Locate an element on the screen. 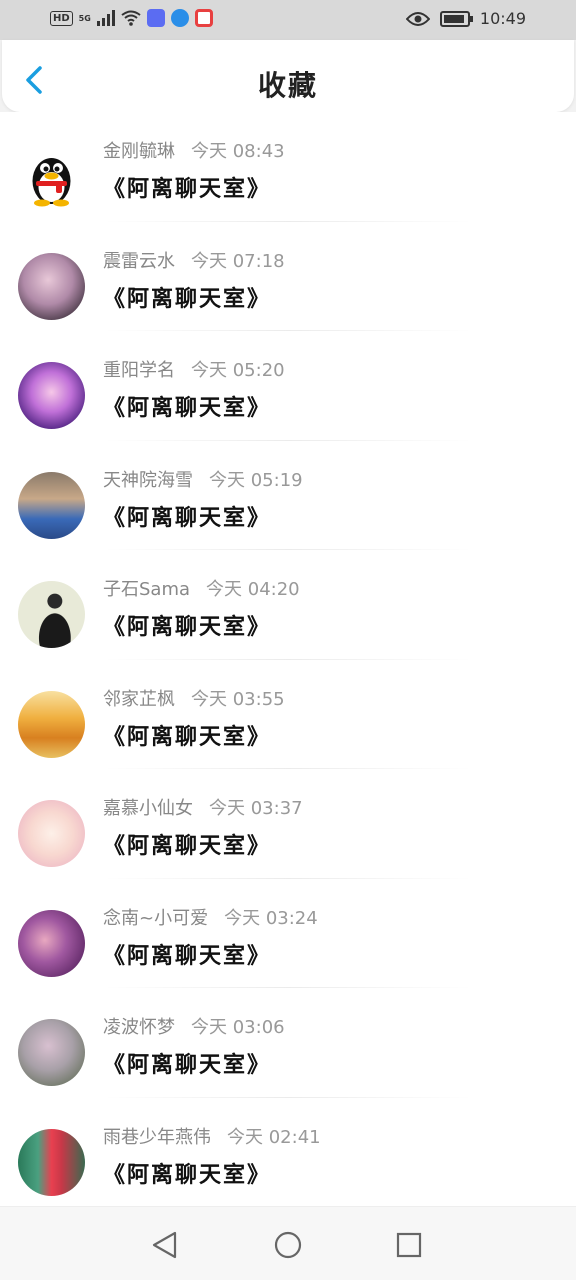 This screenshot has height=1280, width=576. square-recents-icon is located at coordinates (409, 1245).